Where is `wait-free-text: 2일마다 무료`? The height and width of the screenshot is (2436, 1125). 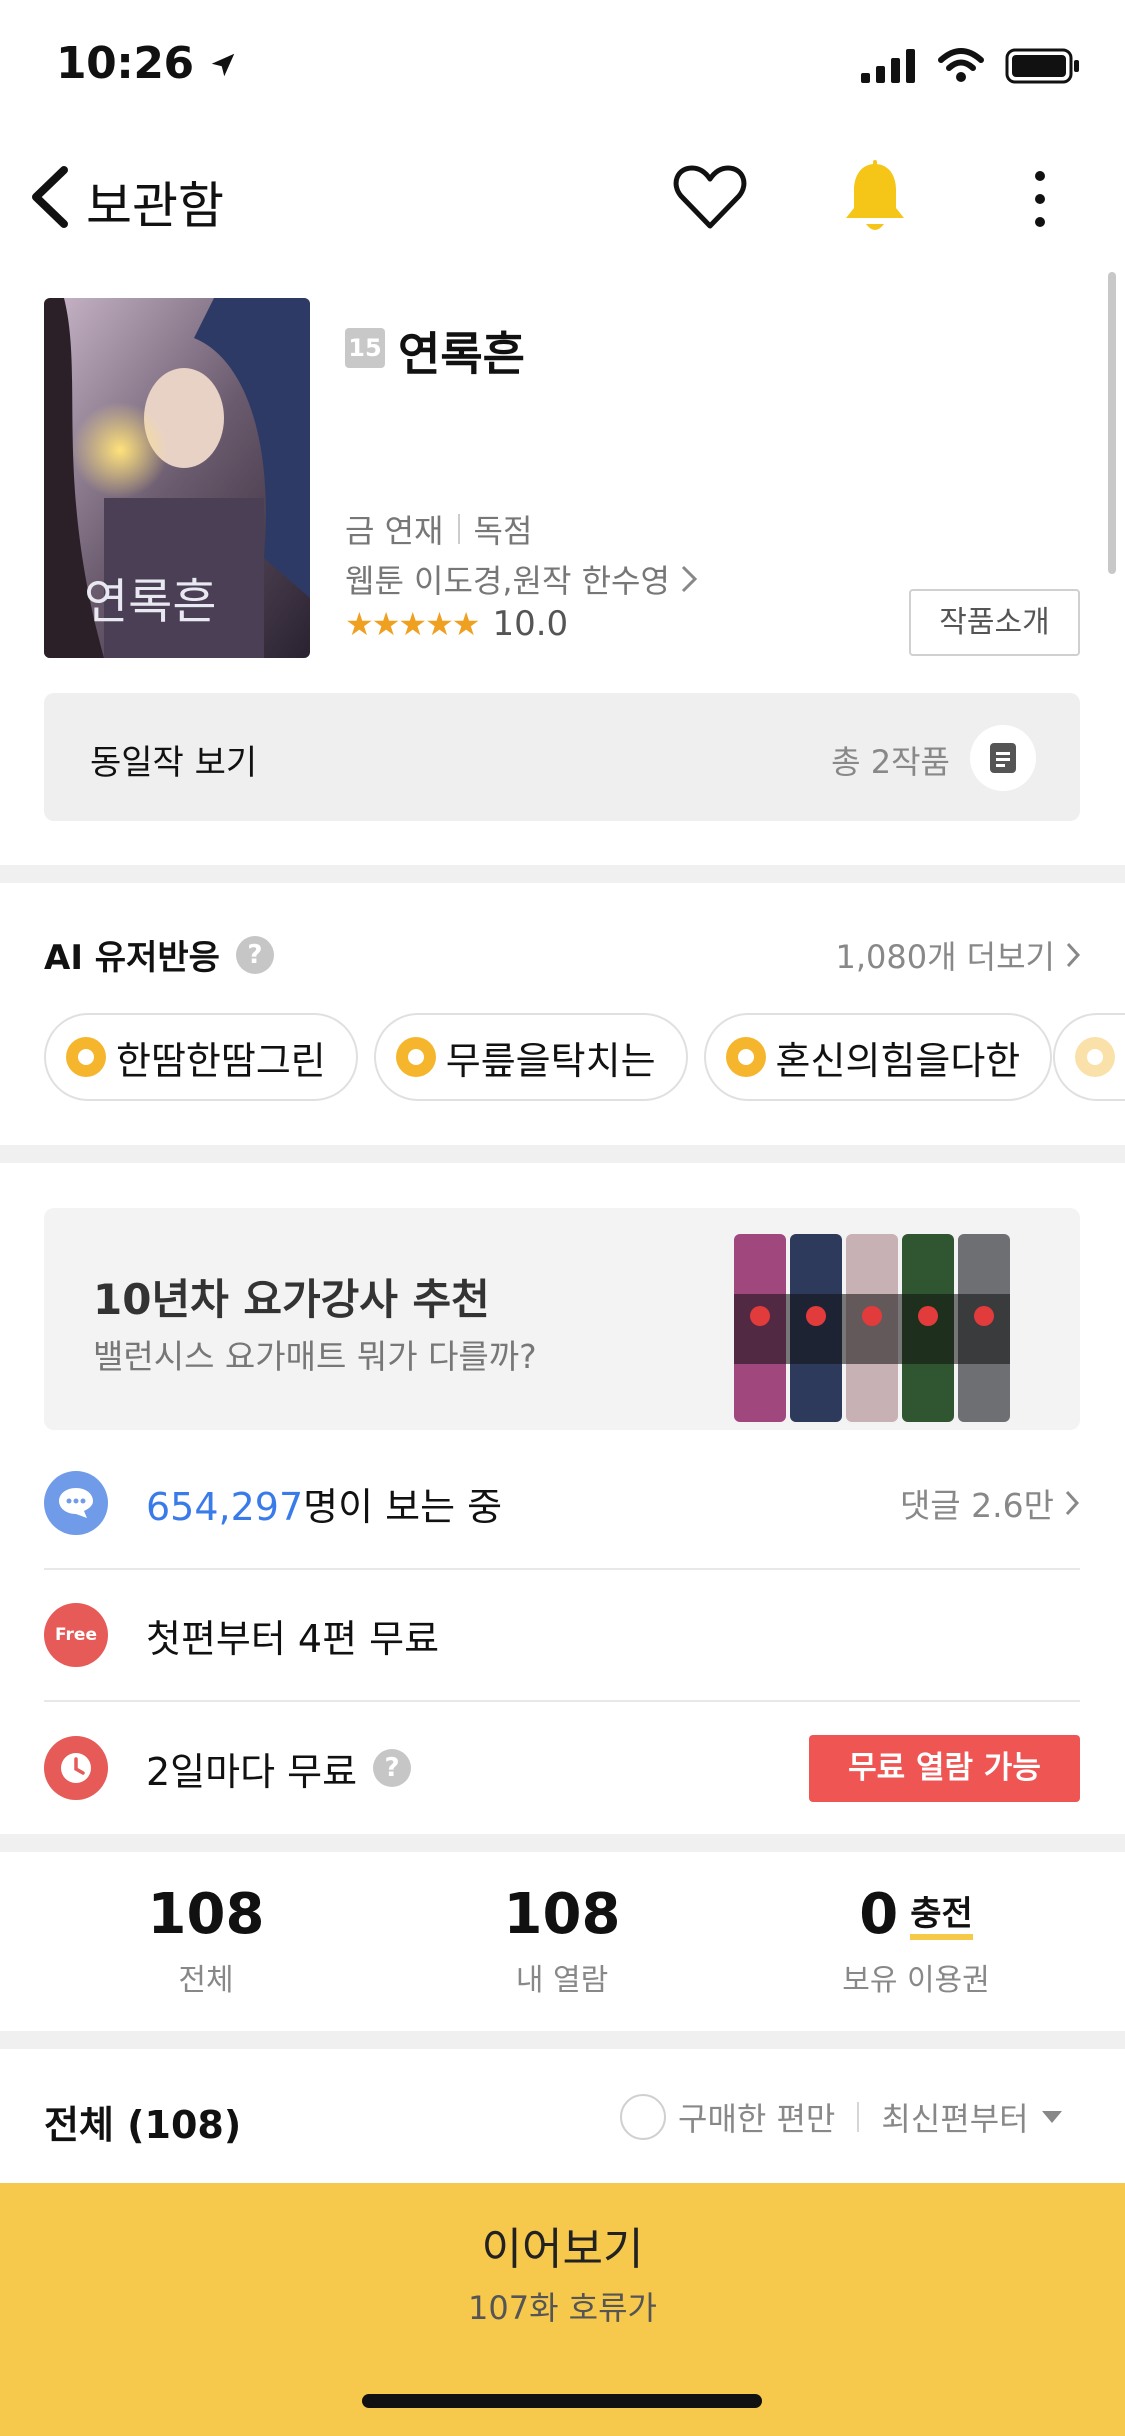 wait-free-text: 2일마다 무료 is located at coordinates (252, 1771).